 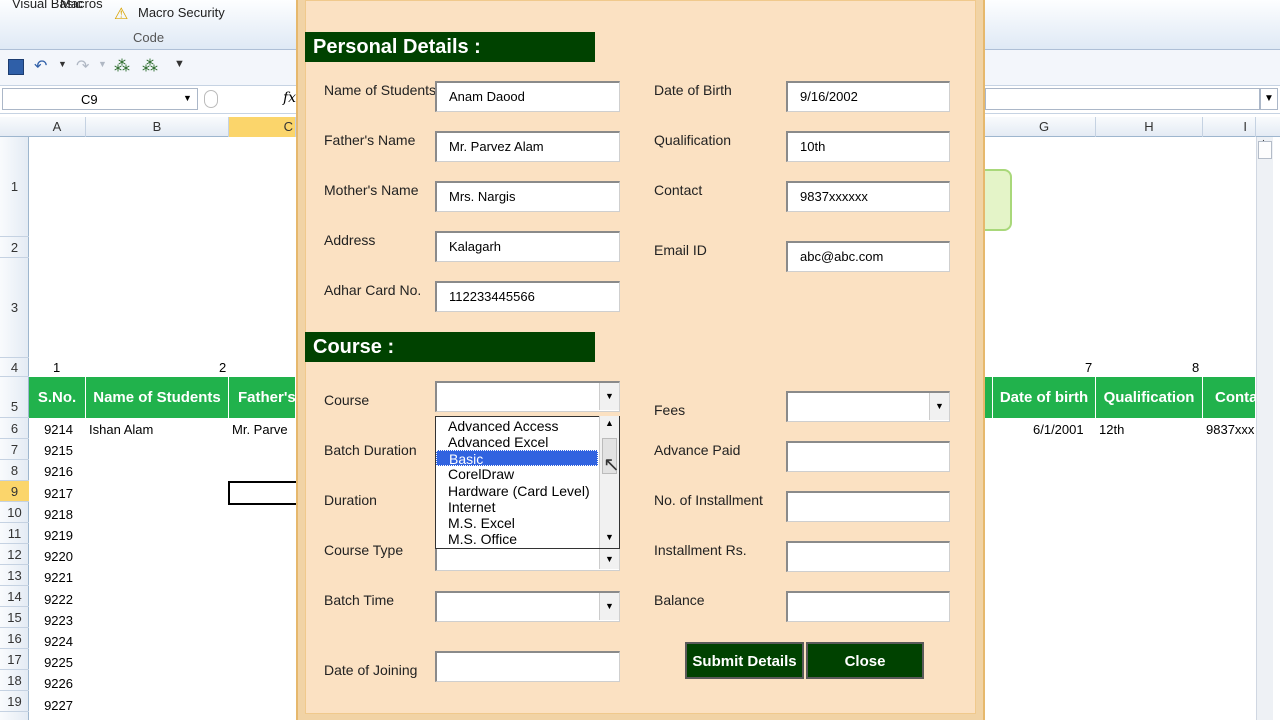 What do you see at coordinates (868, 146) in the screenshot?
I see `qualification-field: 10th` at bounding box center [868, 146].